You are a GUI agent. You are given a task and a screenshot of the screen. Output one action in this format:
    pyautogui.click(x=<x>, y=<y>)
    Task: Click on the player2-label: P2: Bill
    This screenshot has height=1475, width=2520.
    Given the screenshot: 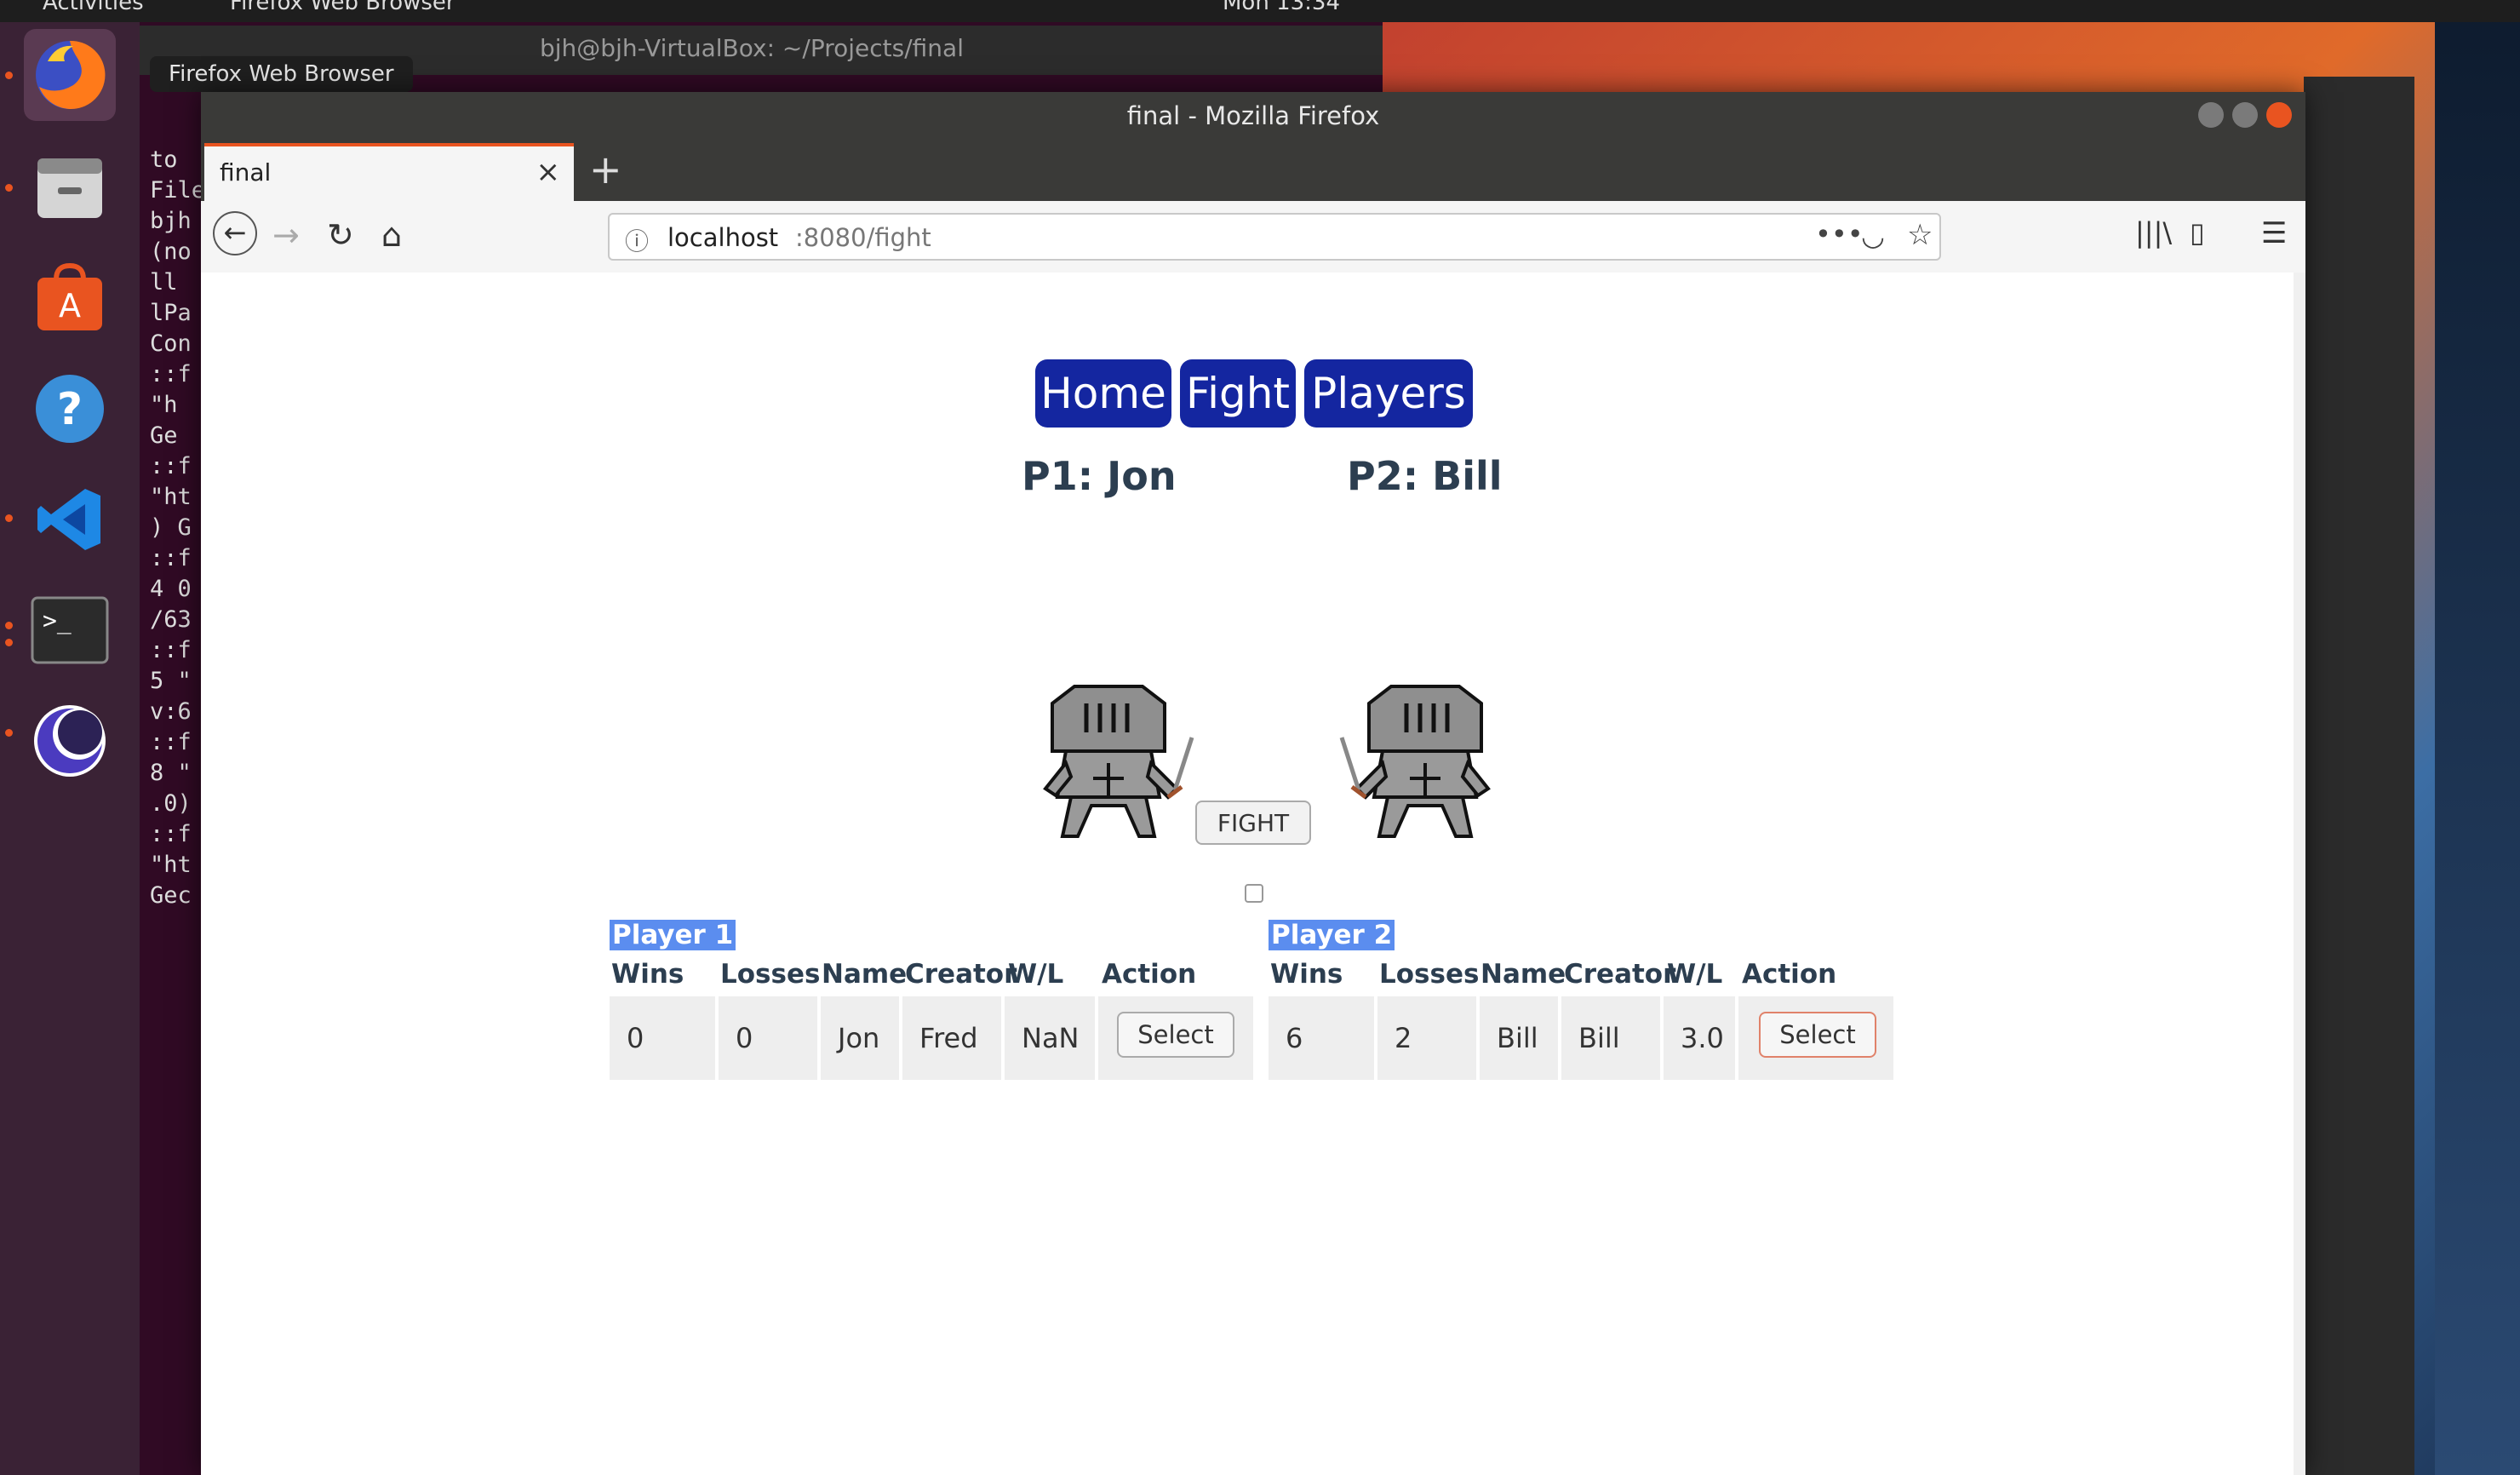 What is the action you would take?
    pyautogui.click(x=1425, y=476)
    